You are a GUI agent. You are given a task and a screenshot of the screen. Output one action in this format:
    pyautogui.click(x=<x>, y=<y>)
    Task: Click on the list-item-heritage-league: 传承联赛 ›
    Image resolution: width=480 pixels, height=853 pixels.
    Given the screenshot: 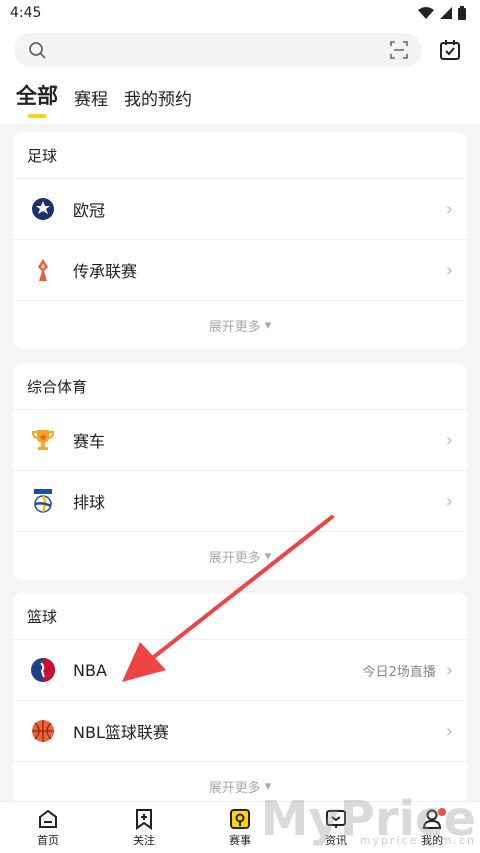 What is the action you would take?
    pyautogui.click(x=240, y=270)
    